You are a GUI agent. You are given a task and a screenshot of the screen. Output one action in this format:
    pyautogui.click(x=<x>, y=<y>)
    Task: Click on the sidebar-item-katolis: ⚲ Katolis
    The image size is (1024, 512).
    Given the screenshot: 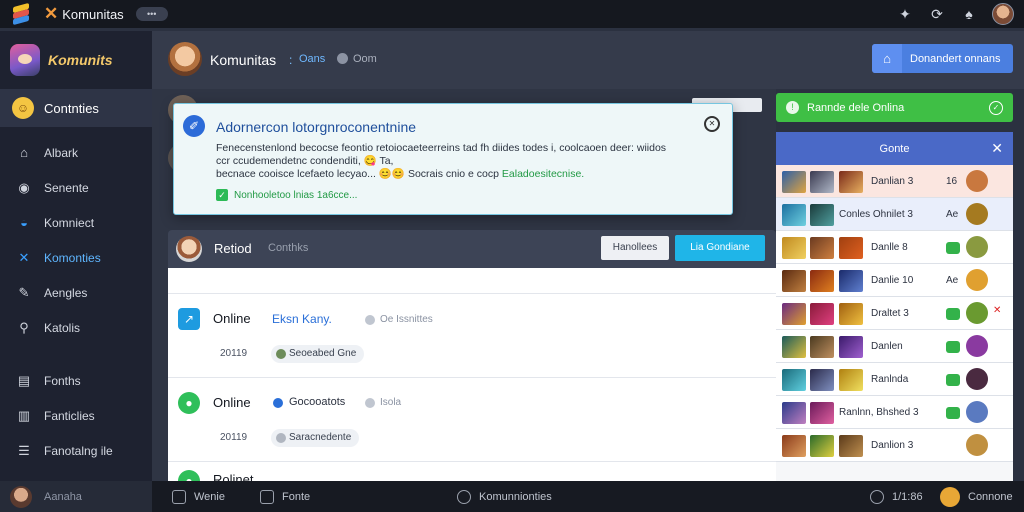 What is the action you would take?
    pyautogui.click(x=76, y=327)
    